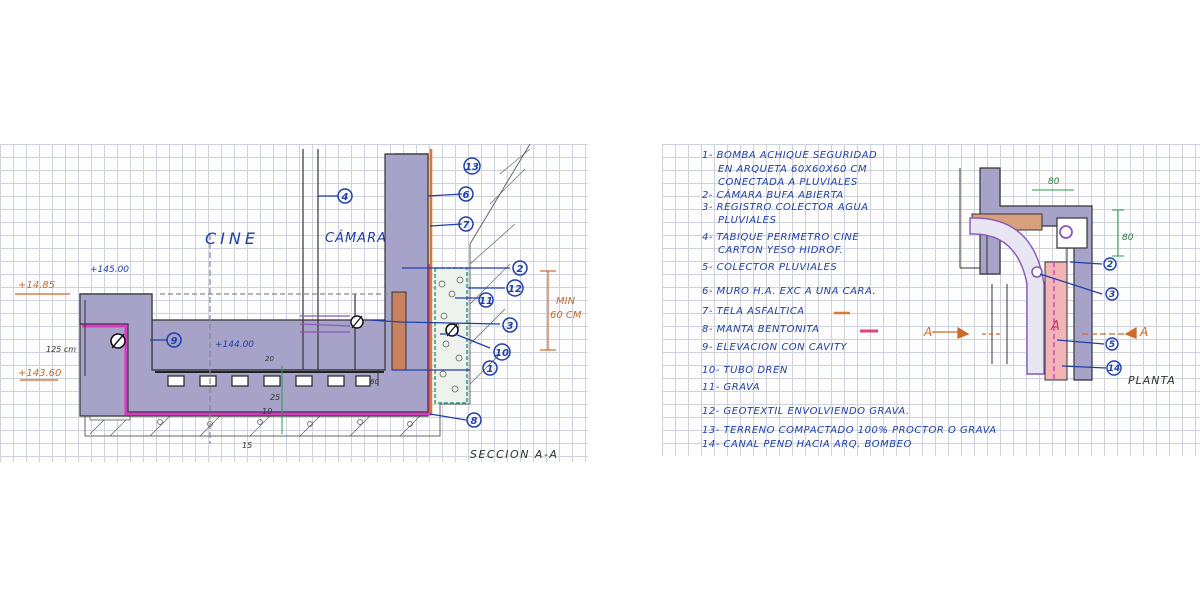 This screenshot has width=1200, height=600. Describe the element at coordinates (474, 421) in the screenshot. I see `callout-8-label: 8` at that location.